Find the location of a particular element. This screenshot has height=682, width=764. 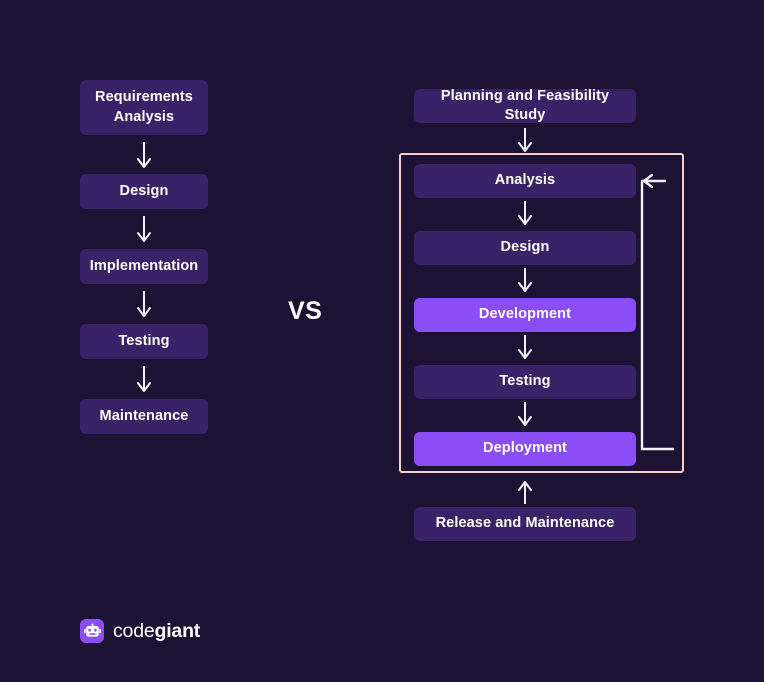

waterfall-step-label: Implementation is located at coordinates (144, 265).